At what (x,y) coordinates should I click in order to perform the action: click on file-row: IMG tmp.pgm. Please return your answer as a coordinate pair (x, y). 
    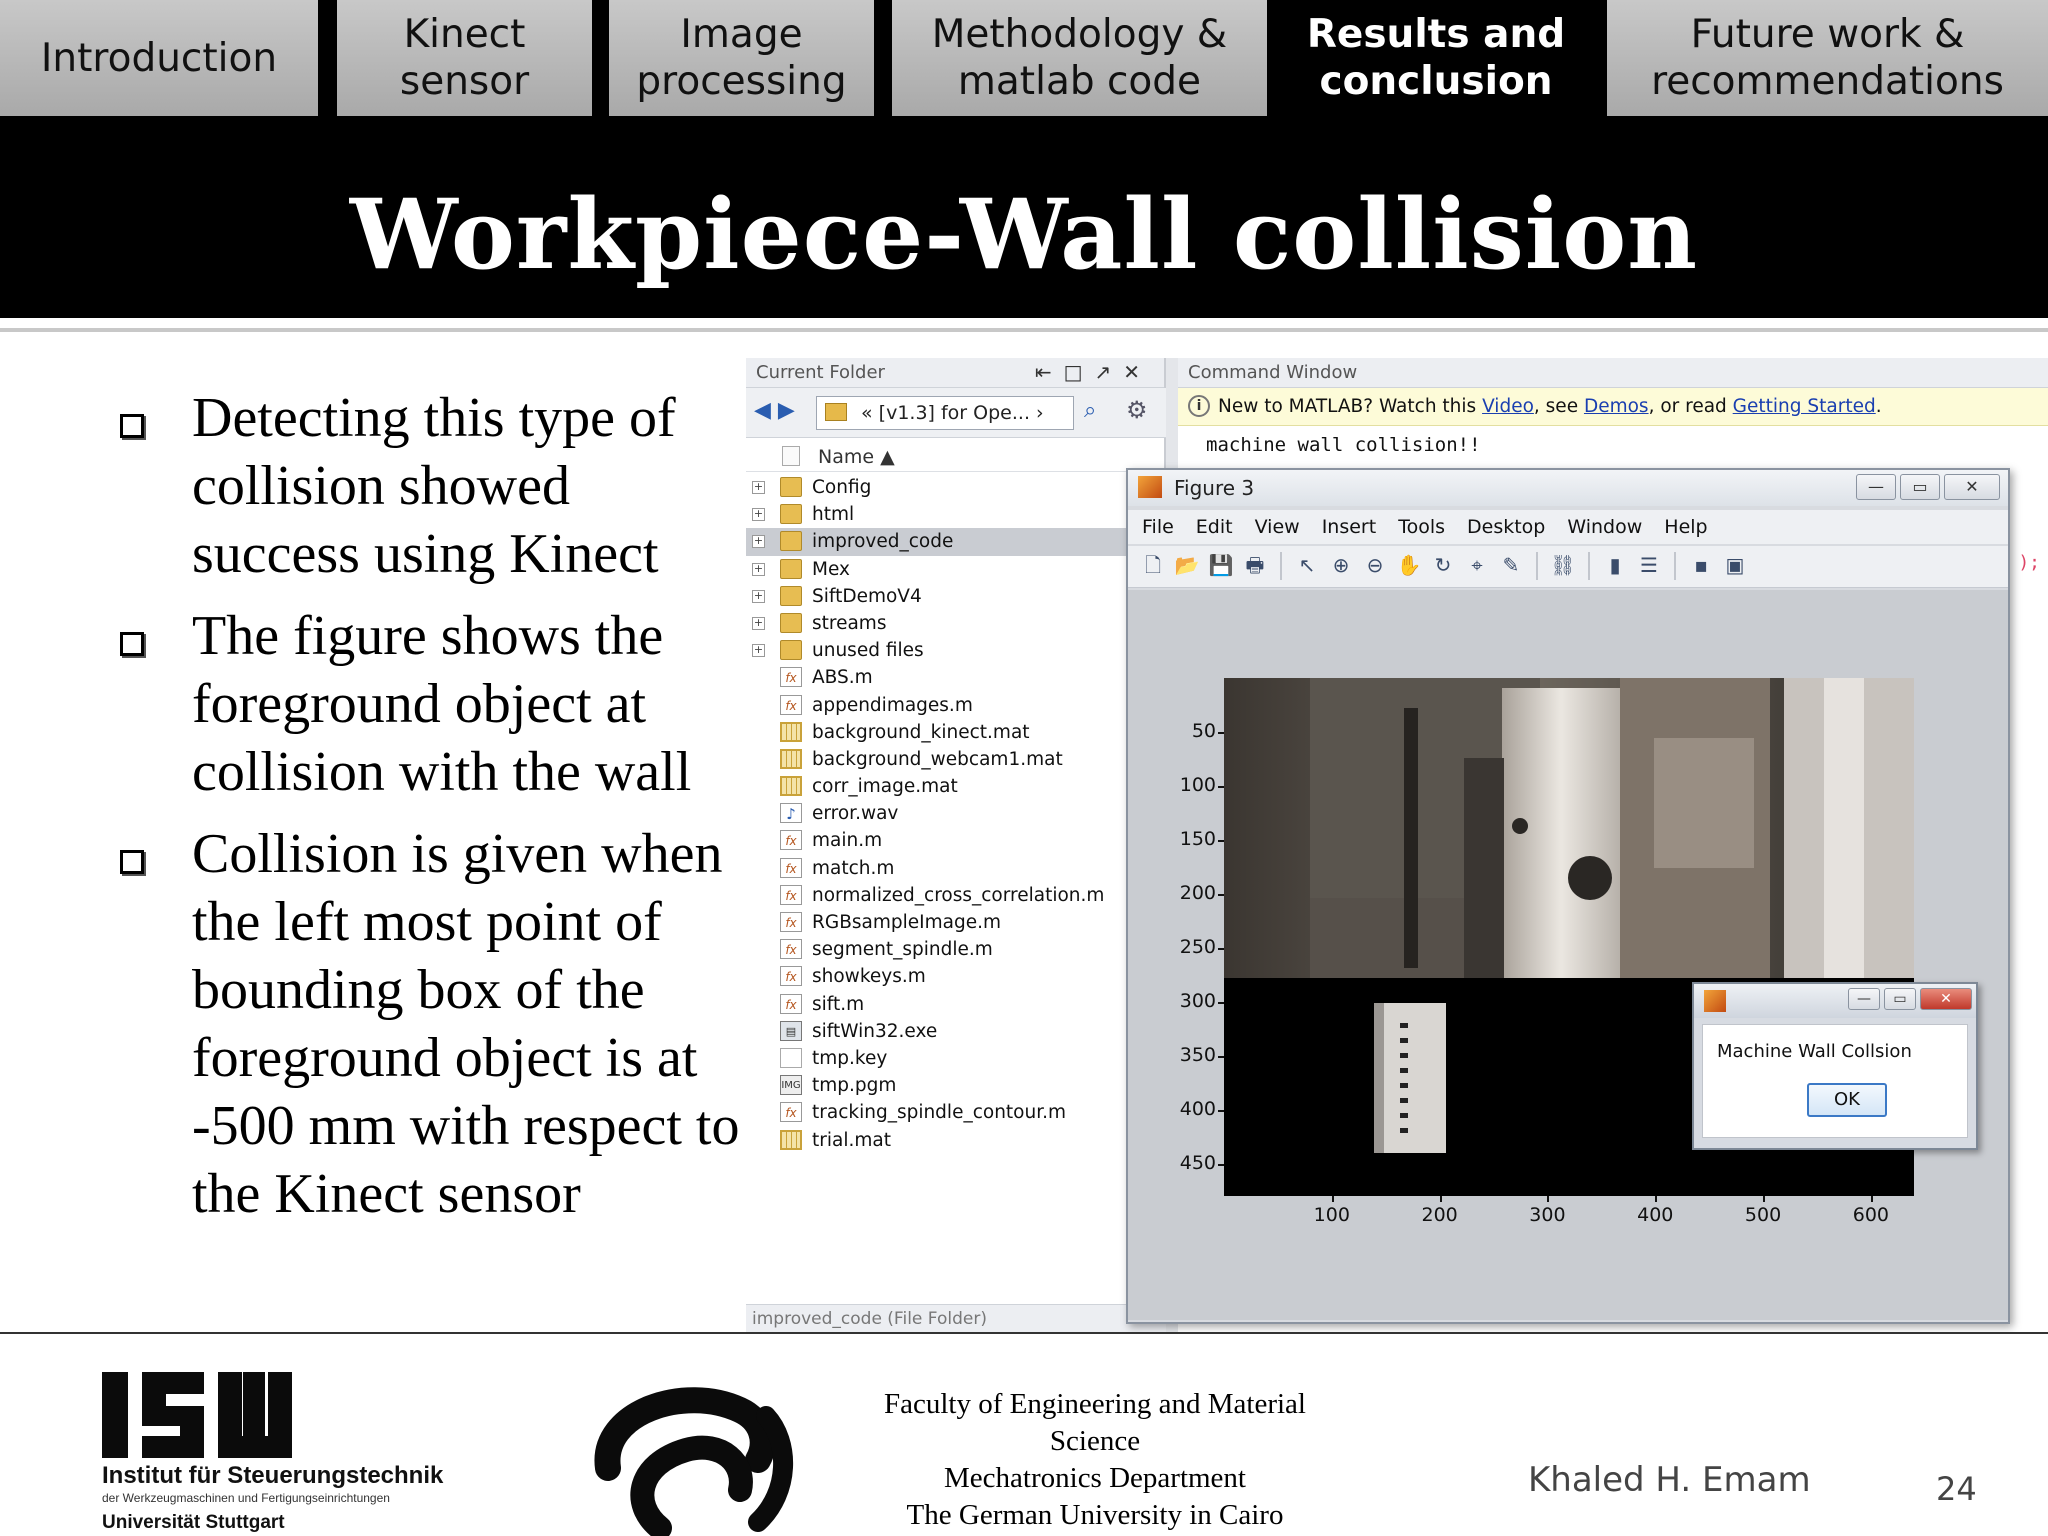
    Looking at the image, I should click on (956, 1085).